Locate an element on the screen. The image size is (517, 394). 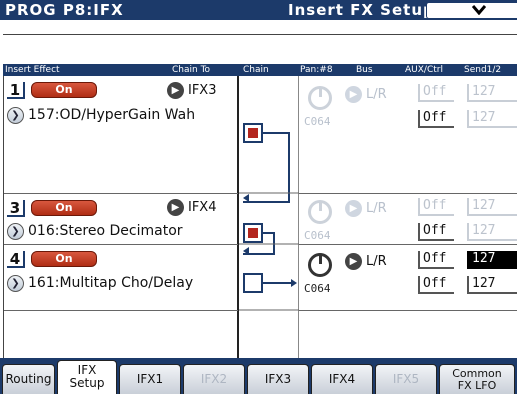
tab-ifx4: IFX4 is located at coordinates (342, 379).